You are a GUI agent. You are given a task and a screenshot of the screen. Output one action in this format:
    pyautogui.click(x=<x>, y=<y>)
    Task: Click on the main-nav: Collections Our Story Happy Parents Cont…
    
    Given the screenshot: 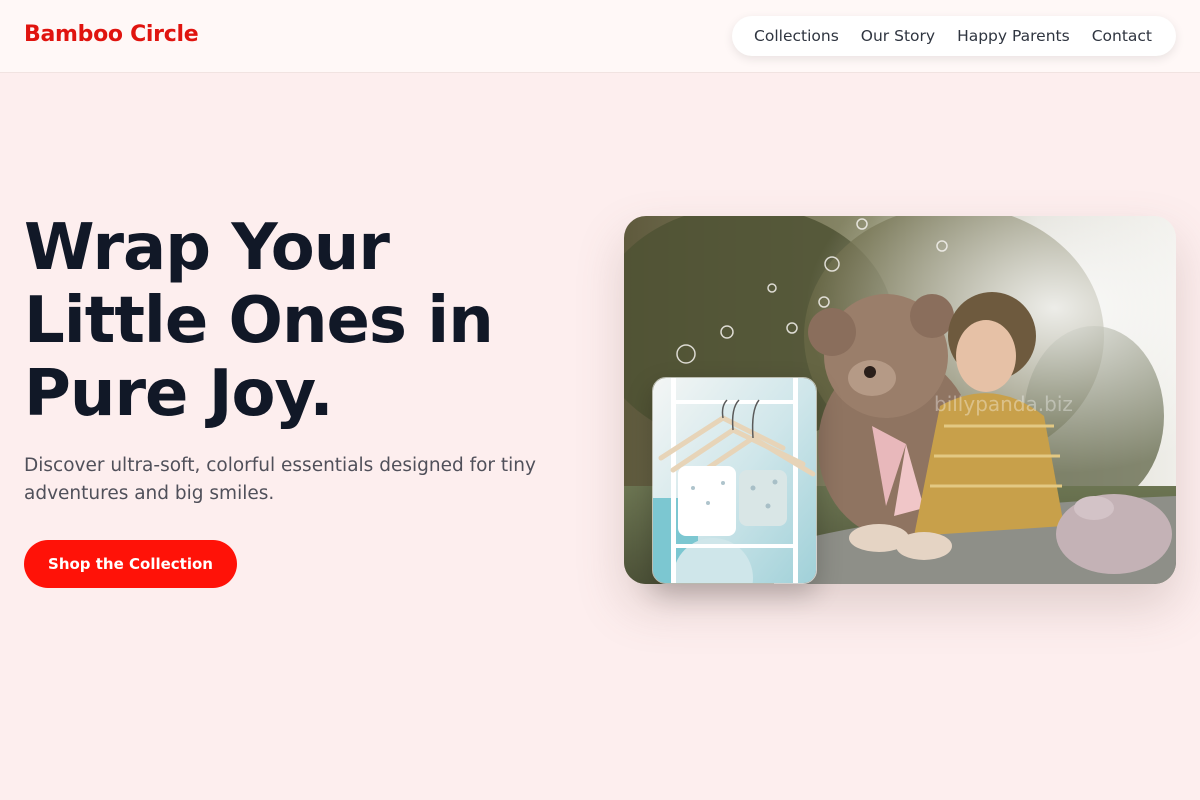 What is the action you would take?
    pyautogui.click(x=954, y=36)
    